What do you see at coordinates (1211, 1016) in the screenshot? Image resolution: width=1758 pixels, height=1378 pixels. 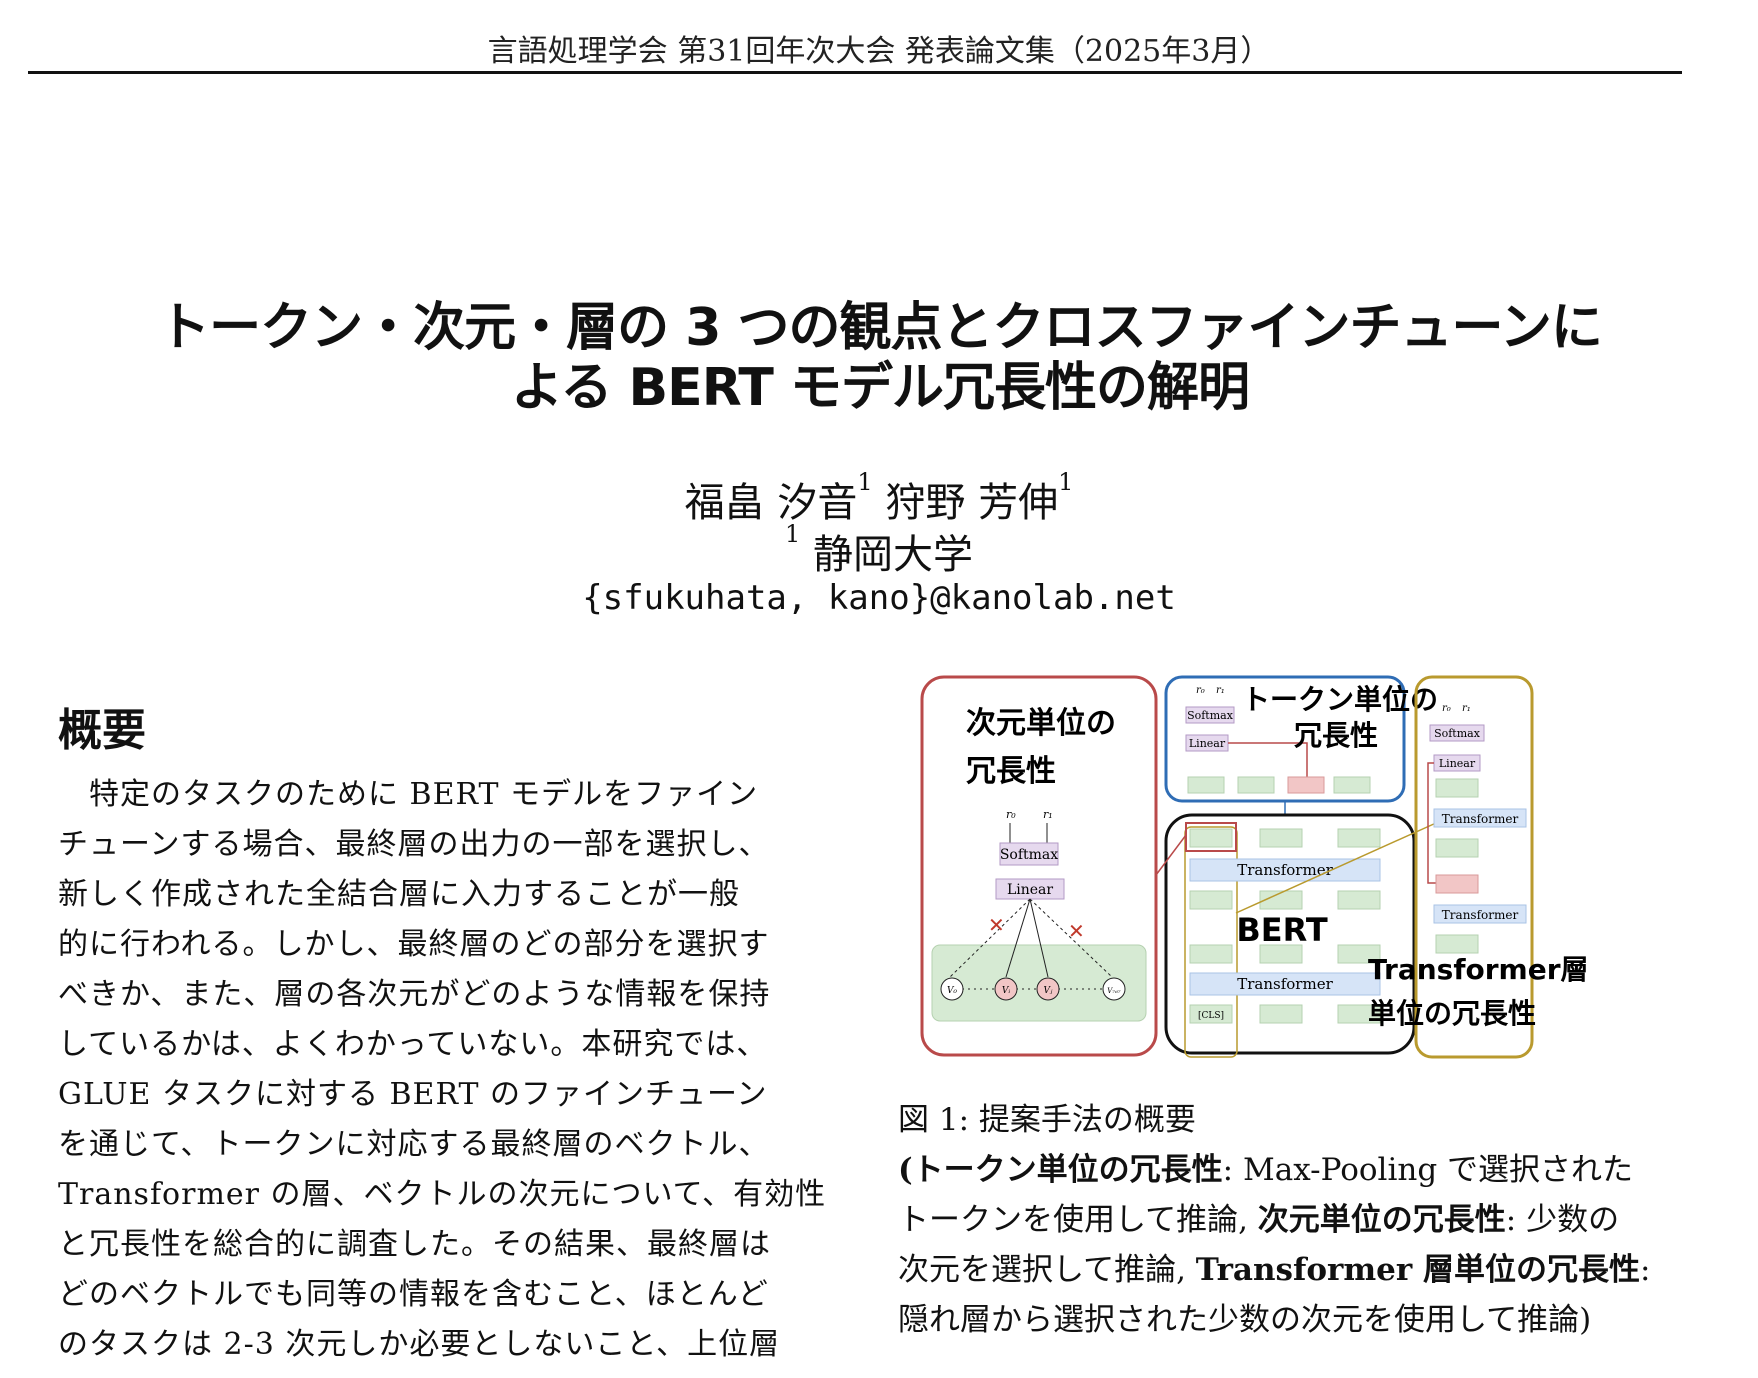 I see `cls-token-label: [CLS]` at bounding box center [1211, 1016].